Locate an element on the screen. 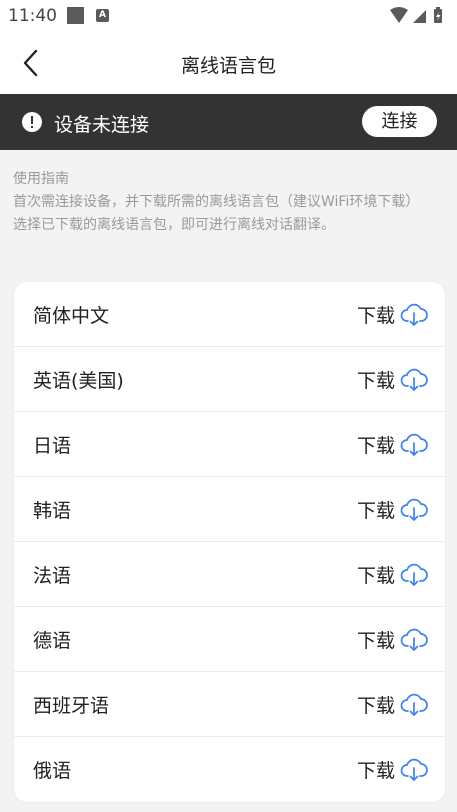 Image resolution: width=457 pixels, height=812 pixels. language-row-ru: 俄语 下载 is located at coordinates (229, 769).